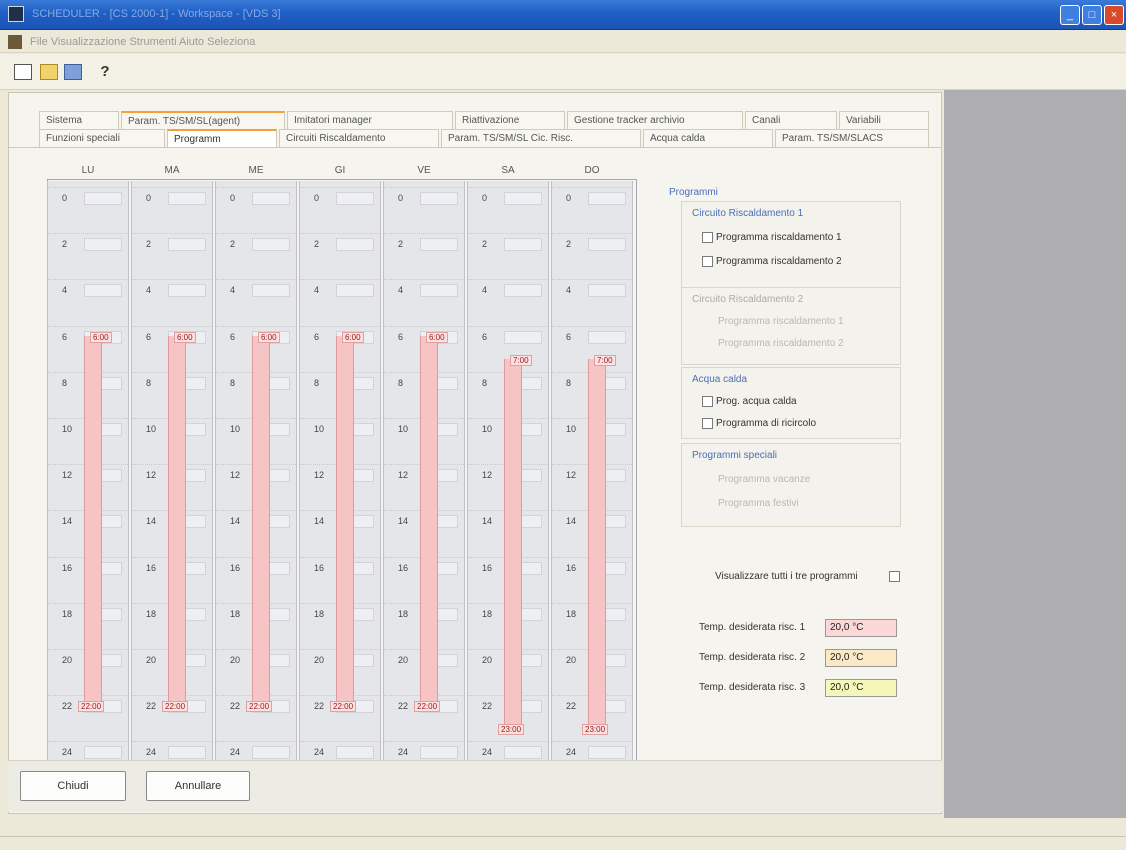  What do you see at coordinates (91, 707) in the screenshot?
I see `range-end-label: 22:00` at bounding box center [91, 707].